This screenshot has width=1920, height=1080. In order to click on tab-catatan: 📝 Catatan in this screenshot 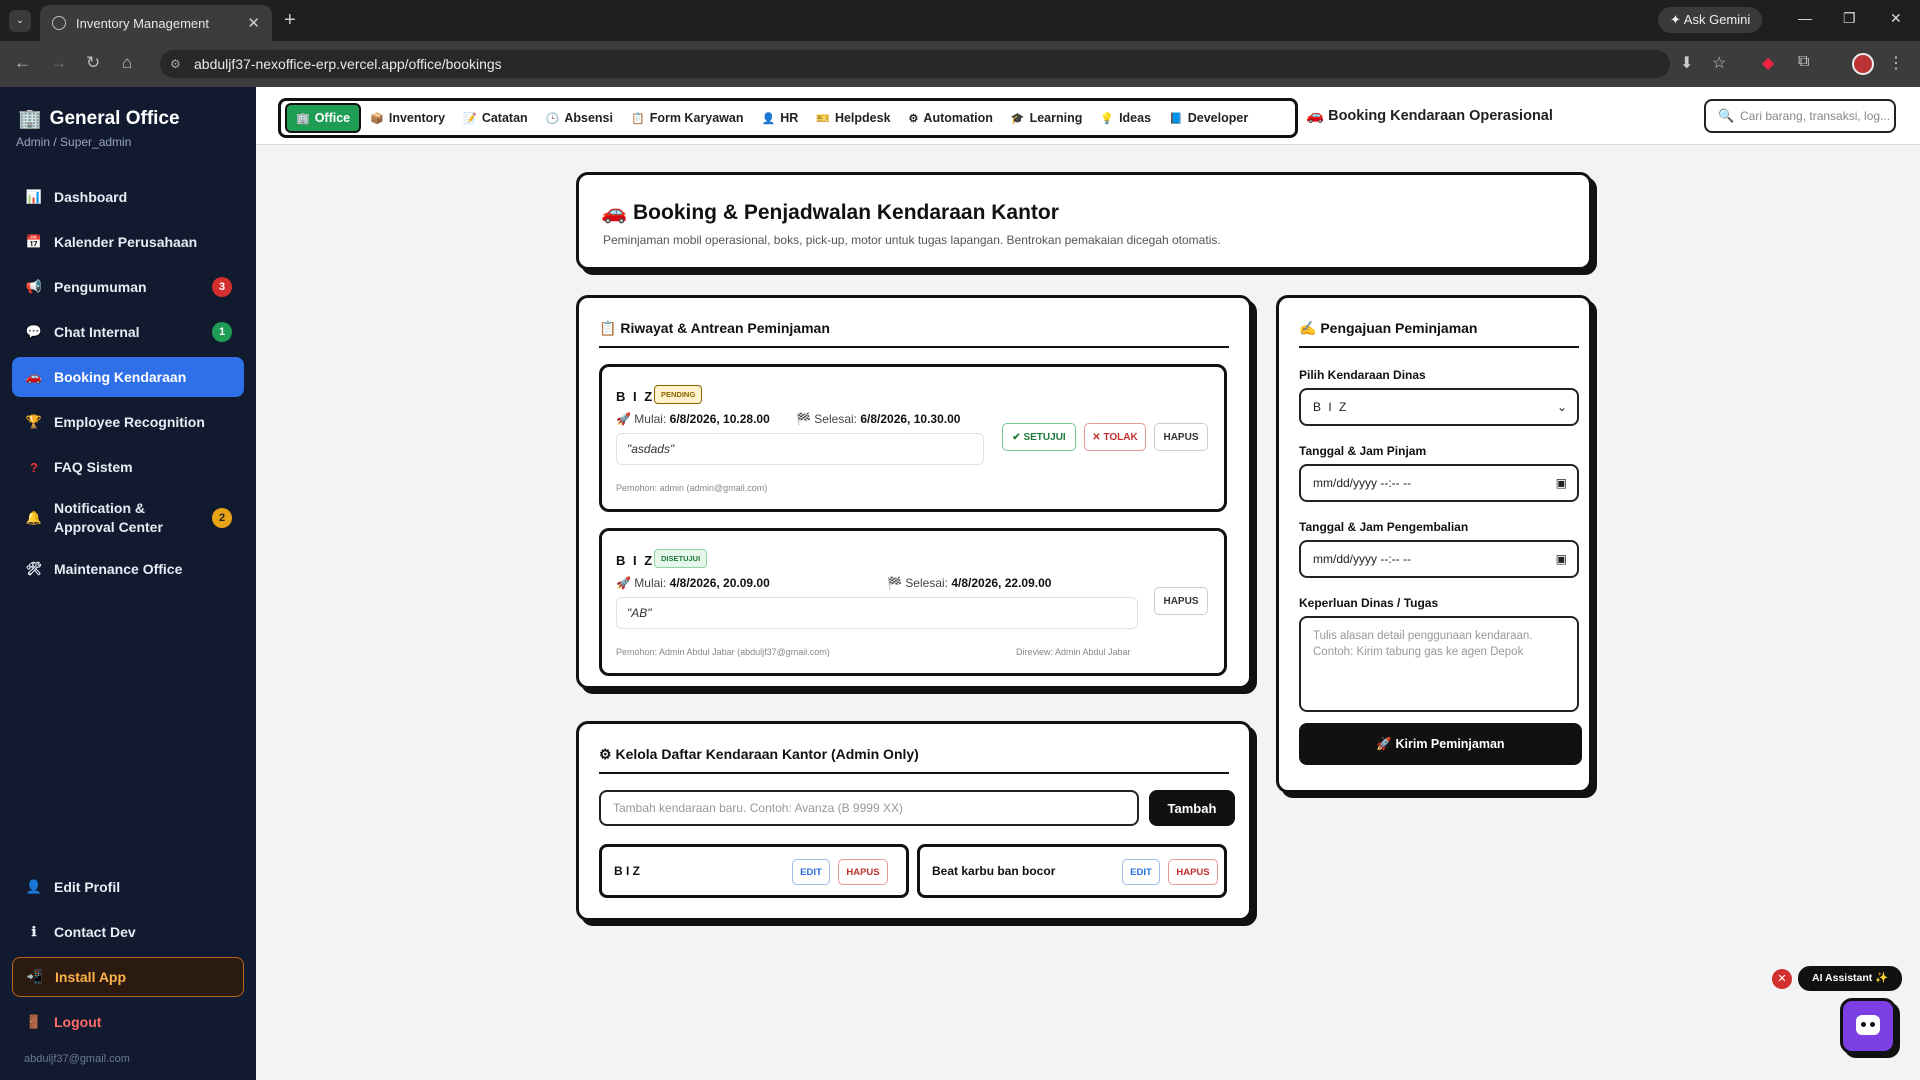, I will do `click(495, 118)`.